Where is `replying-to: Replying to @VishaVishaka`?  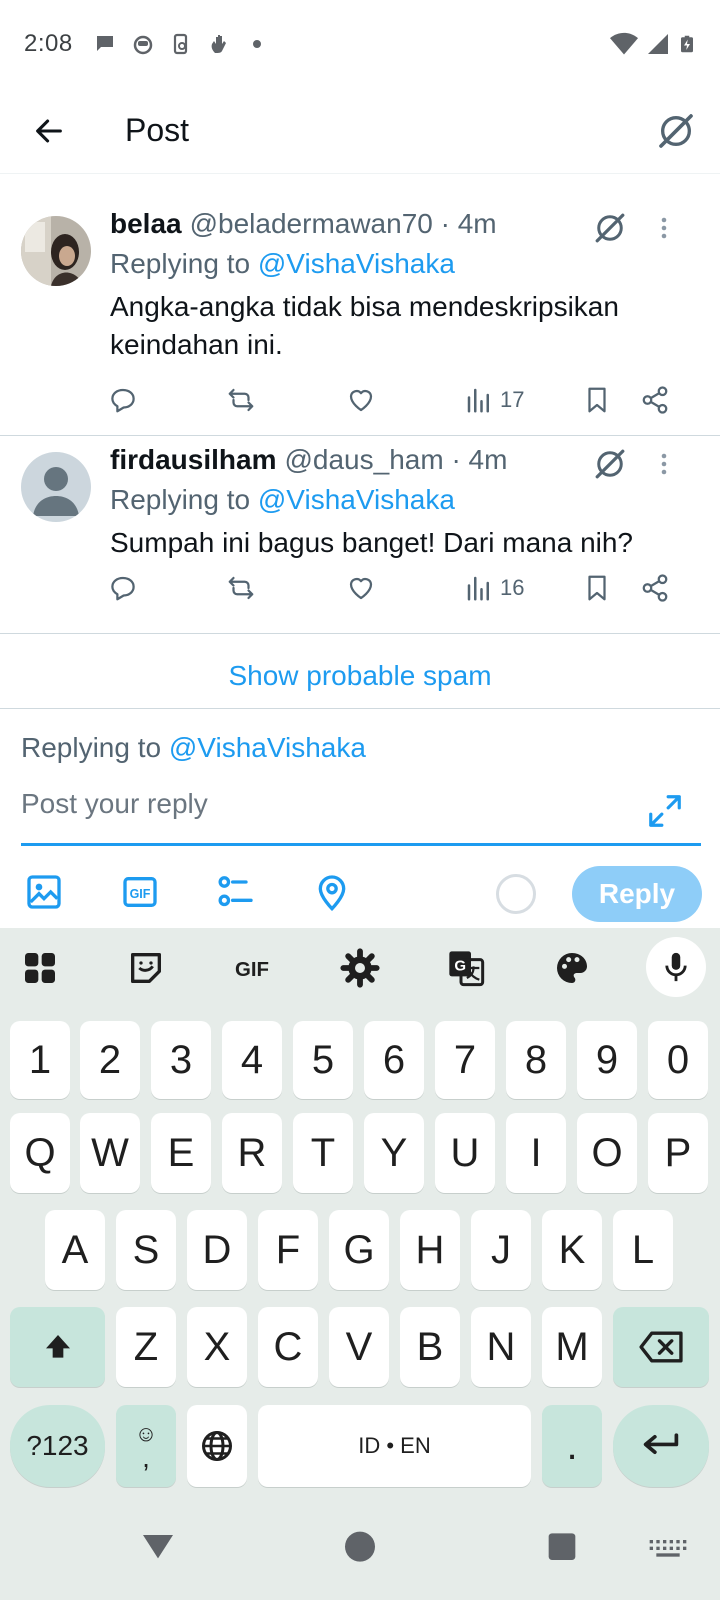
replying-to: Replying to @VishaVishaka is located at coordinates (282, 264).